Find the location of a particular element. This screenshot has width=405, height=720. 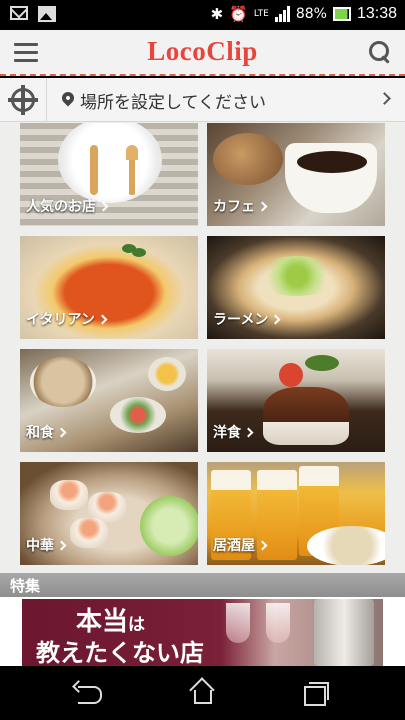

category-label: 洋食 is located at coordinates (233, 432).